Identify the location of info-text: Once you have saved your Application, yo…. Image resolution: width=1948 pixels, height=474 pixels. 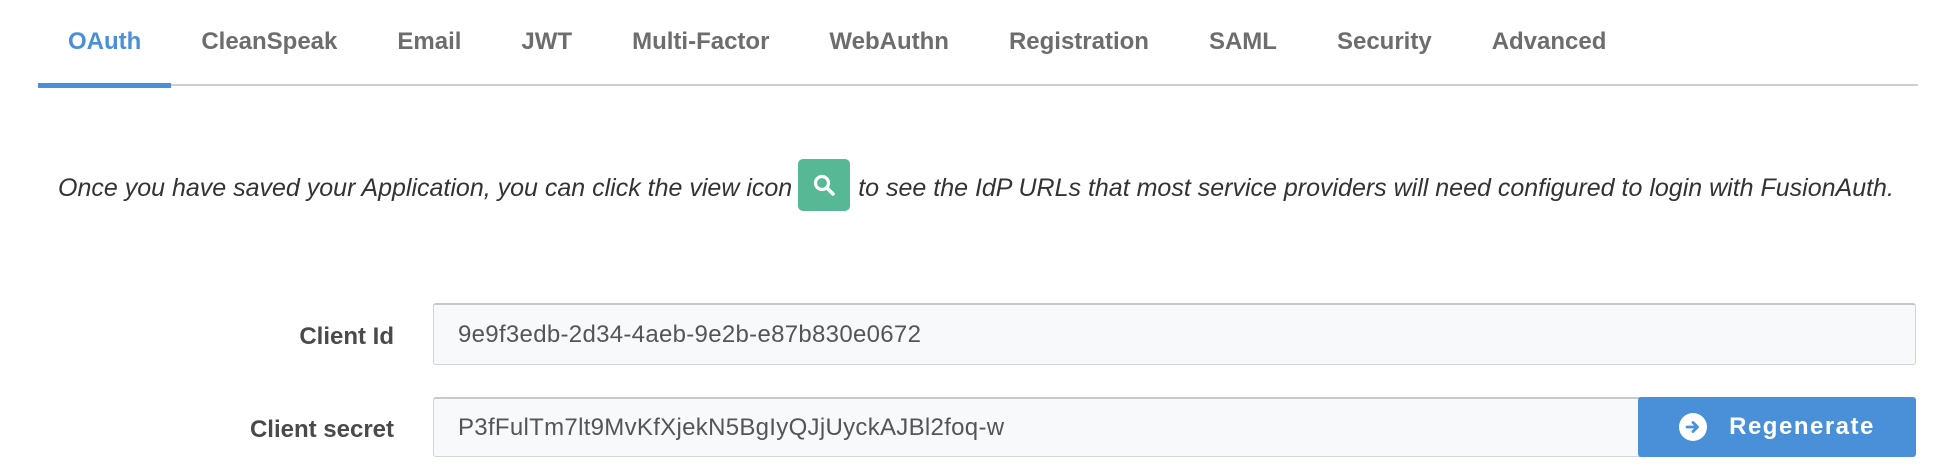
(978, 185).